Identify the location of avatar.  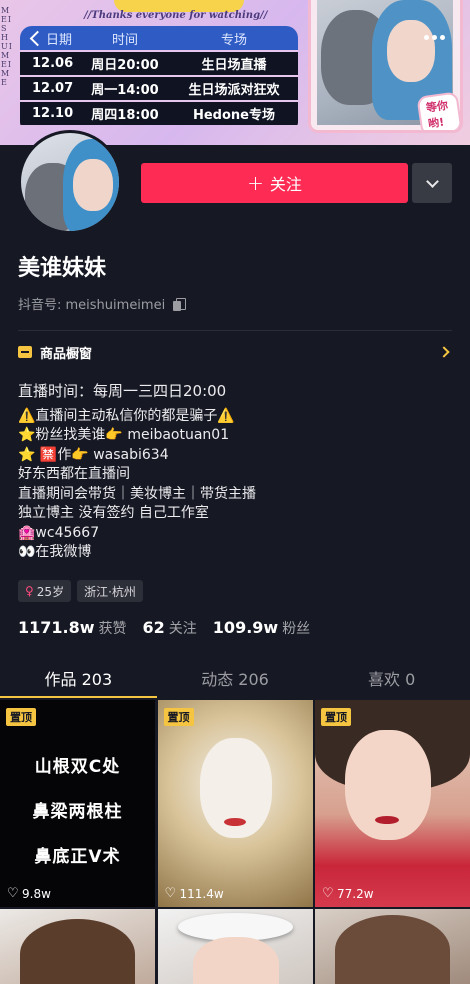
(70, 182).